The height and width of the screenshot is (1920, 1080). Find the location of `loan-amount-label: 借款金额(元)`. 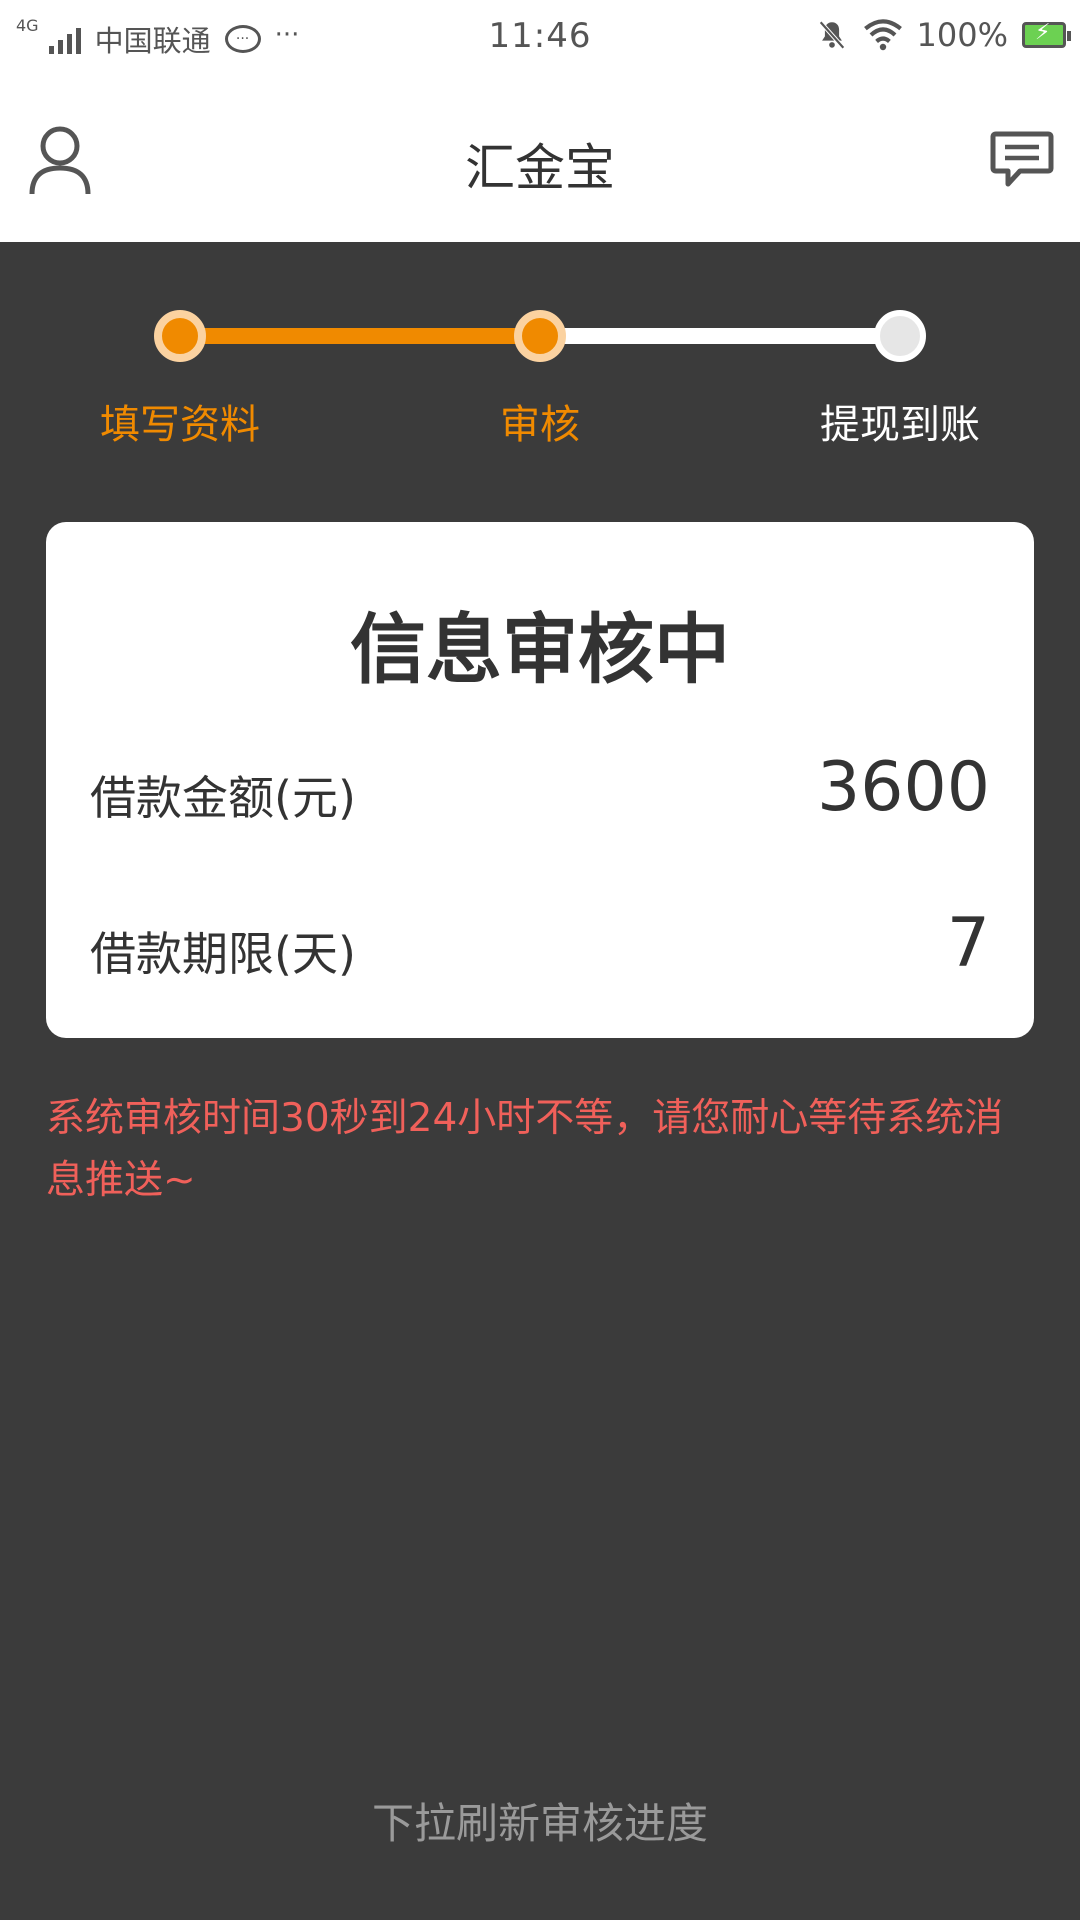

loan-amount-label: 借款金额(元) is located at coordinates (223, 798).